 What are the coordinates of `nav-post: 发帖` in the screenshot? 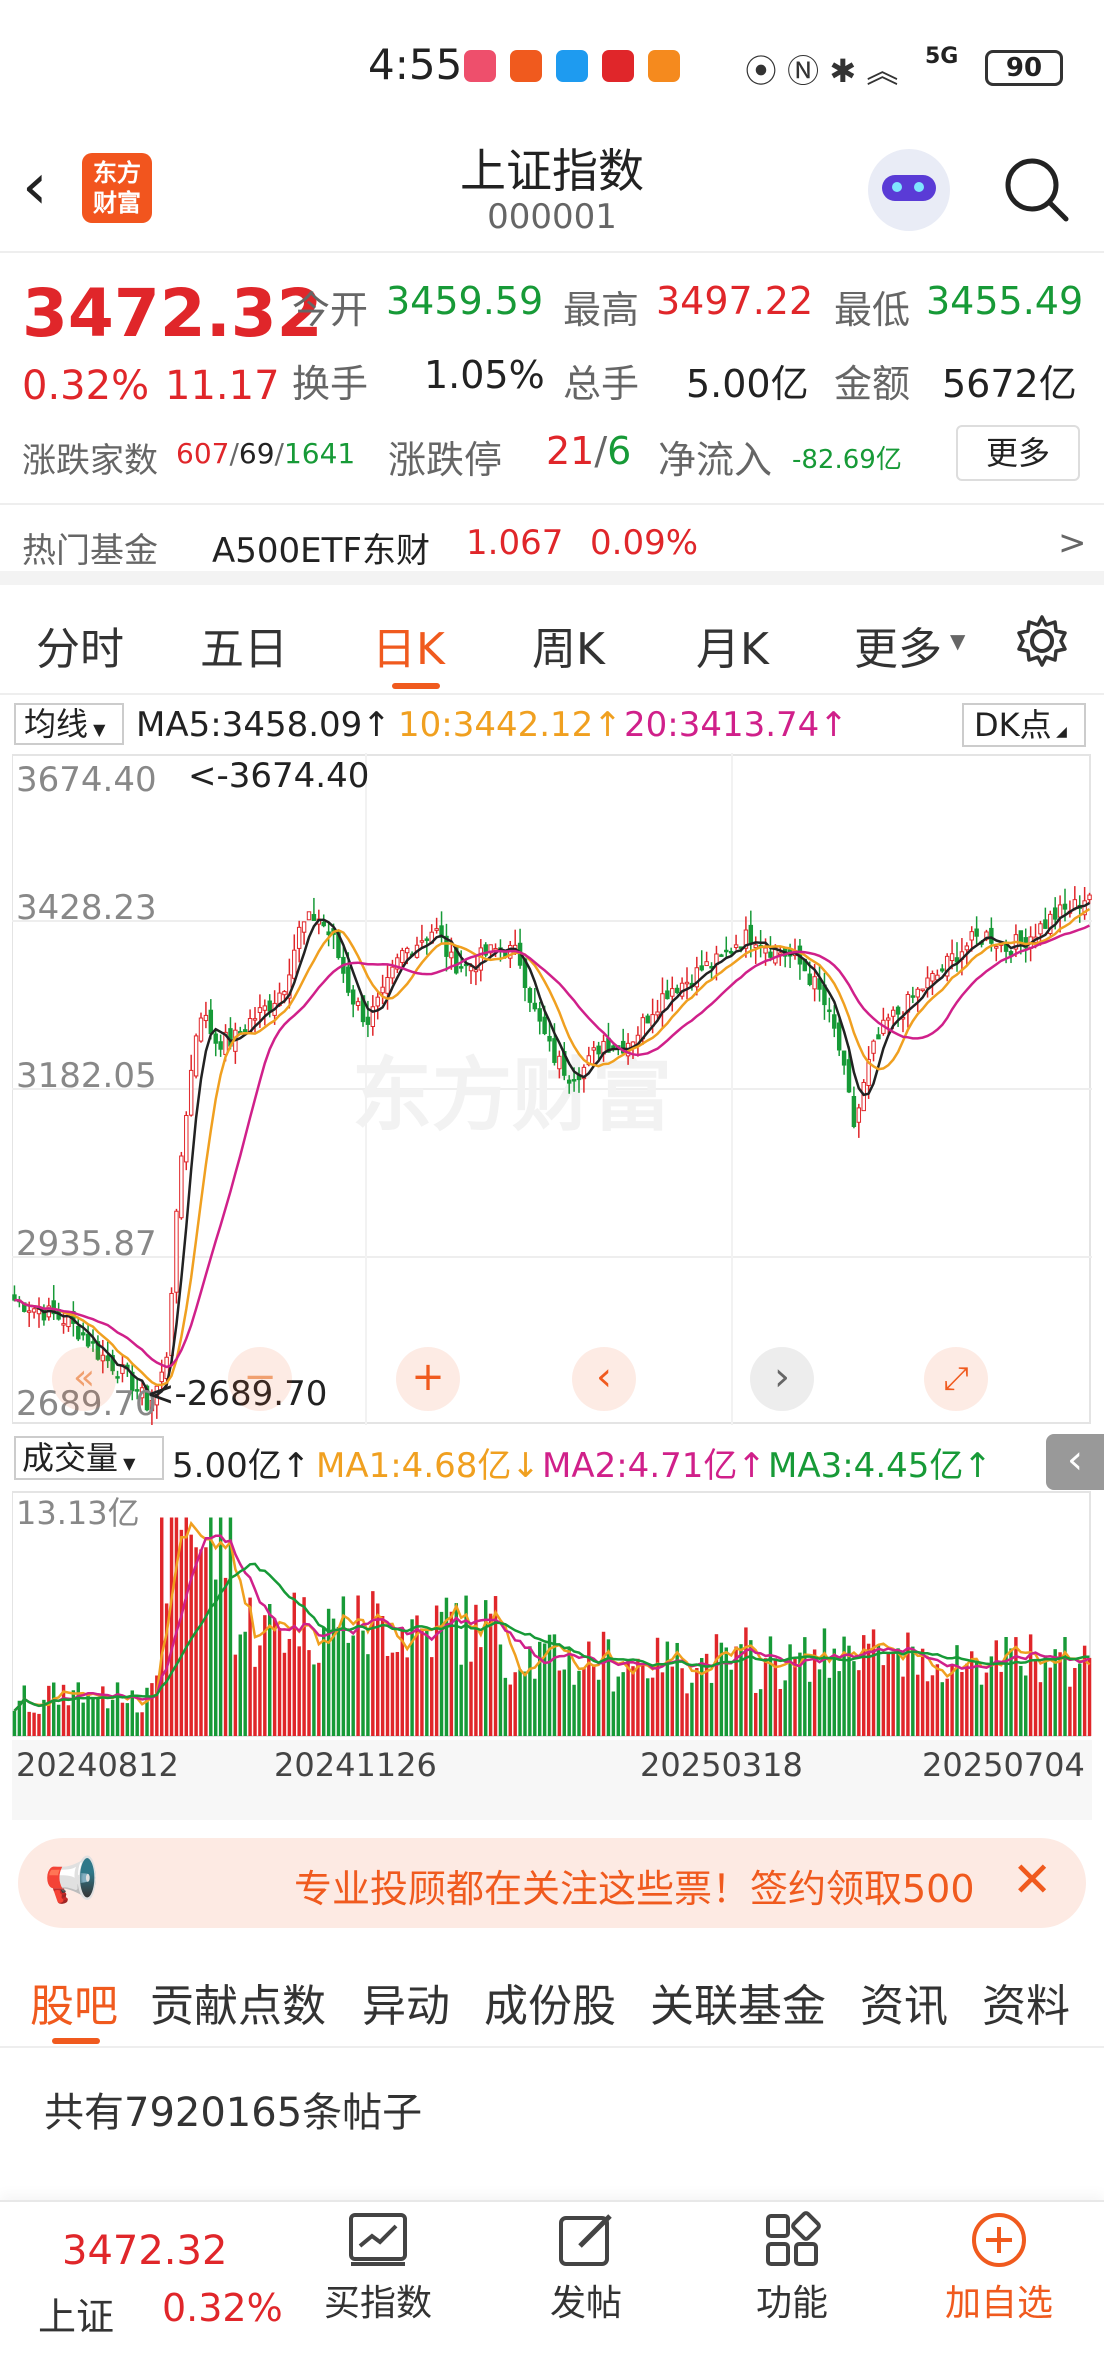 It's located at (586, 2289).